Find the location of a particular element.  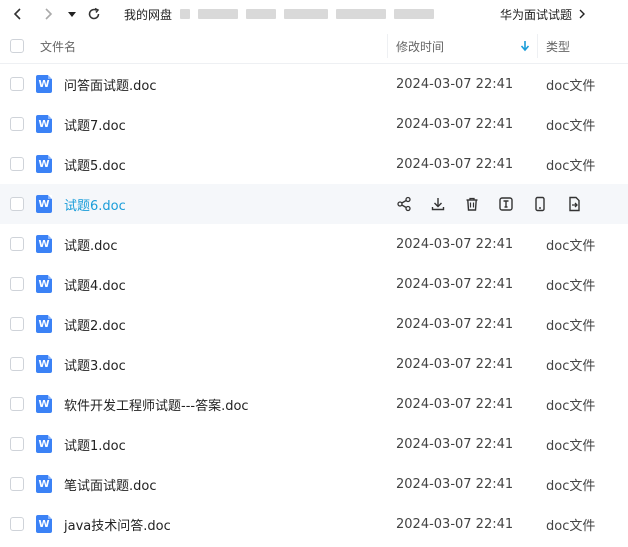

header-modified: 修改时间 is located at coordinates (420, 46).